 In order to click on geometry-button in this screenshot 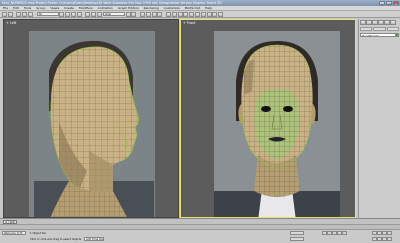, I will do `click(366, 28)`.